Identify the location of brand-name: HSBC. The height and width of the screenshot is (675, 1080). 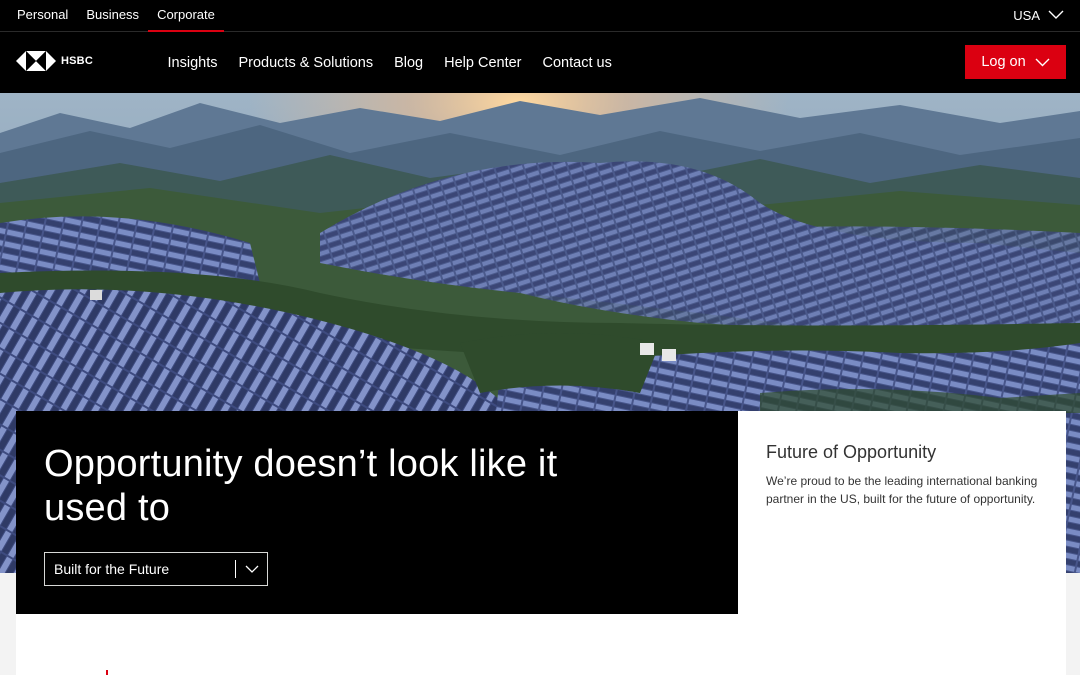
(77, 61).